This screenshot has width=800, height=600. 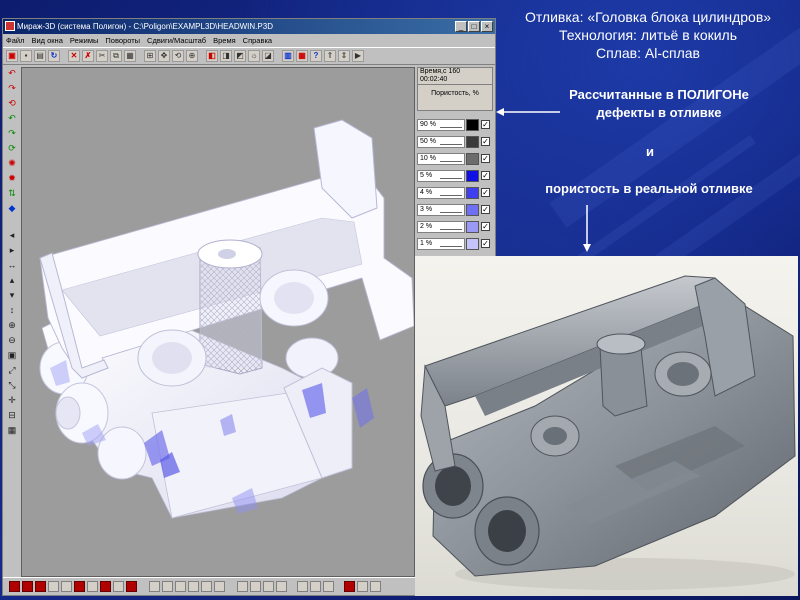 I want to click on move-right-icon: ▸, so click(x=12, y=250).